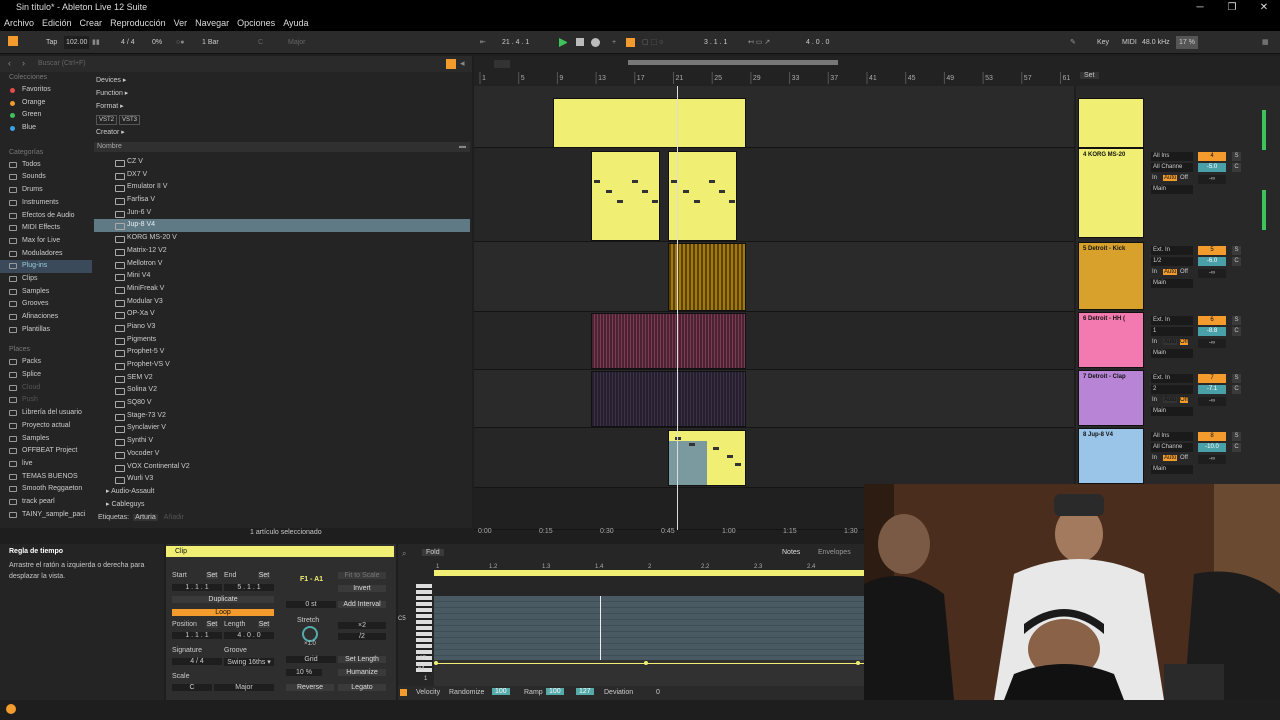 The height and width of the screenshot is (720, 1280). I want to click on deviation-value: 0, so click(658, 692).